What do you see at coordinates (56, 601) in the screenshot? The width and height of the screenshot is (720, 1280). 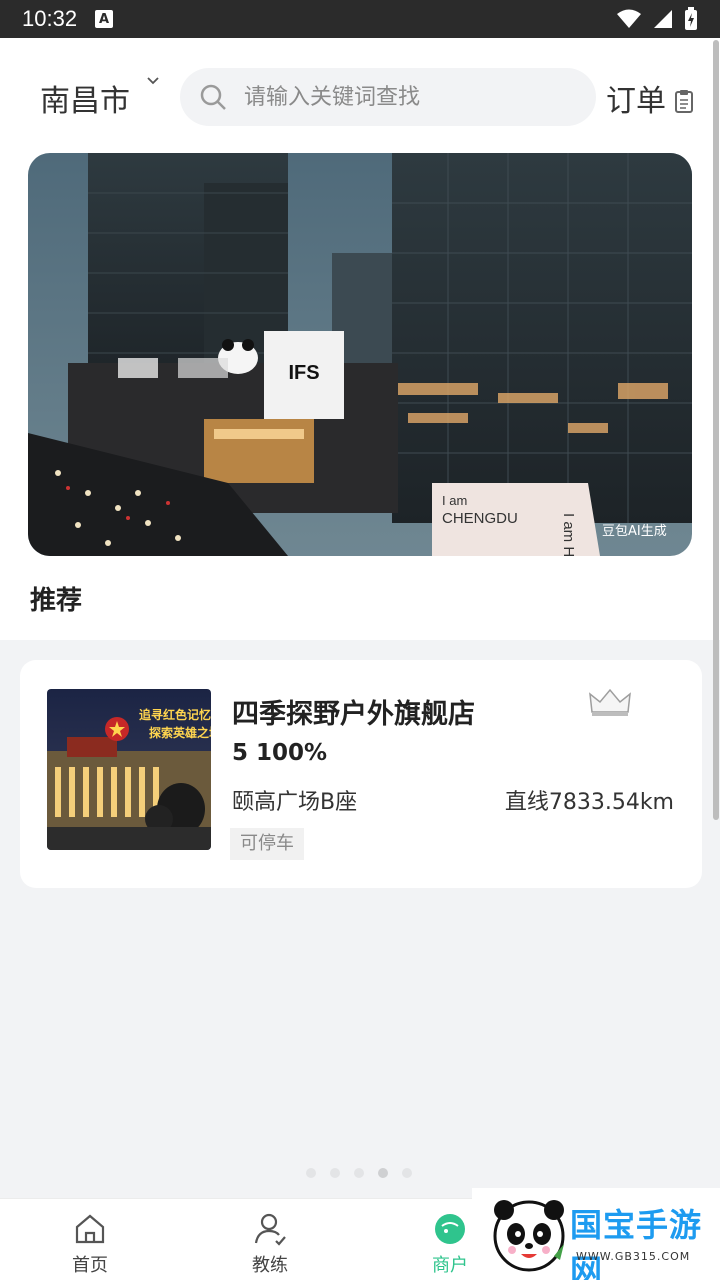 I see `section-title: 推荐` at bounding box center [56, 601].